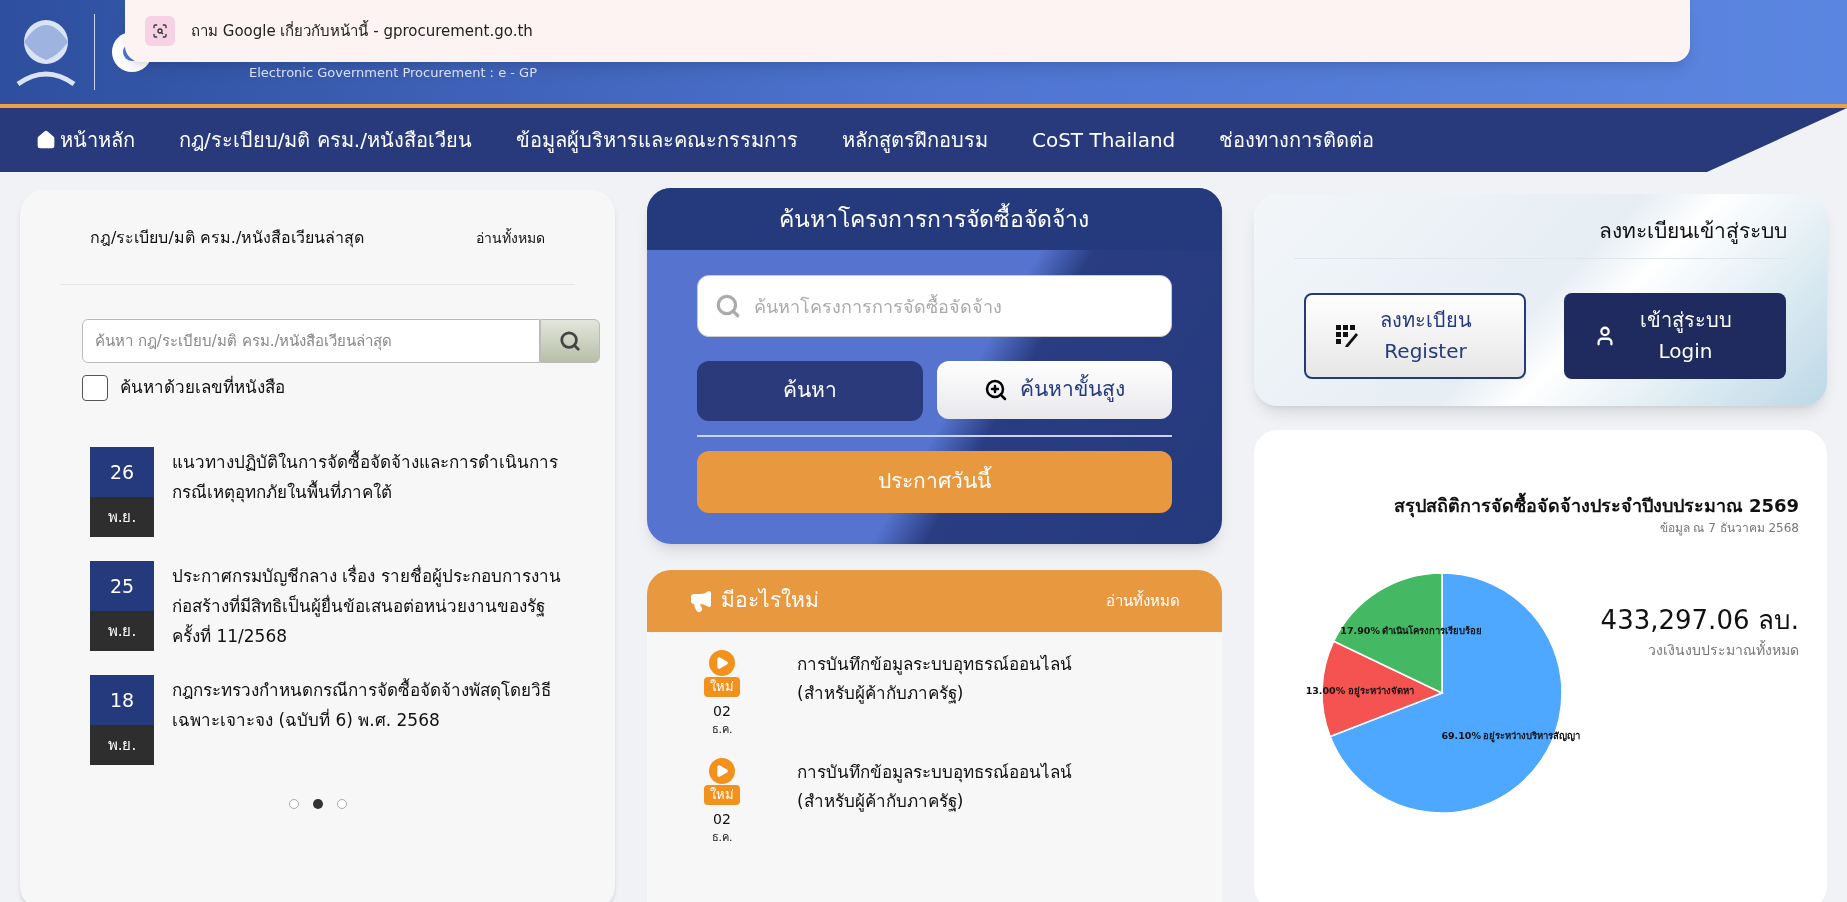  Describe the element at coordinates (325, 140) in the screenshot. I see `nav-link: กฎ/ระเบียบ/มติ ครม./หนังสือเวียน` at that location.